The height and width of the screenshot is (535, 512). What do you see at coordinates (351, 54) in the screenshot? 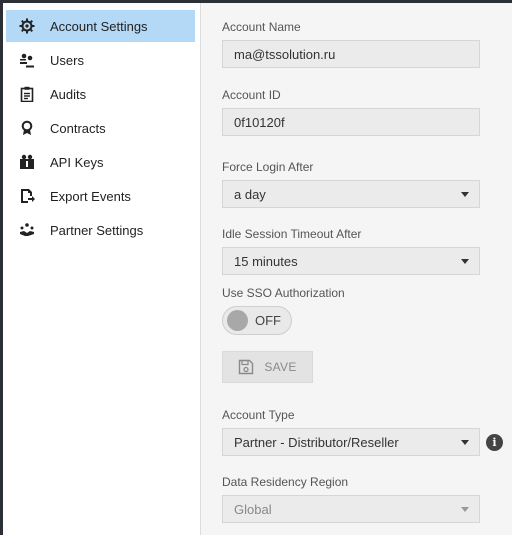
I see `account-name-field: ma@tssolution.ru` at bounding box center [351, 54].